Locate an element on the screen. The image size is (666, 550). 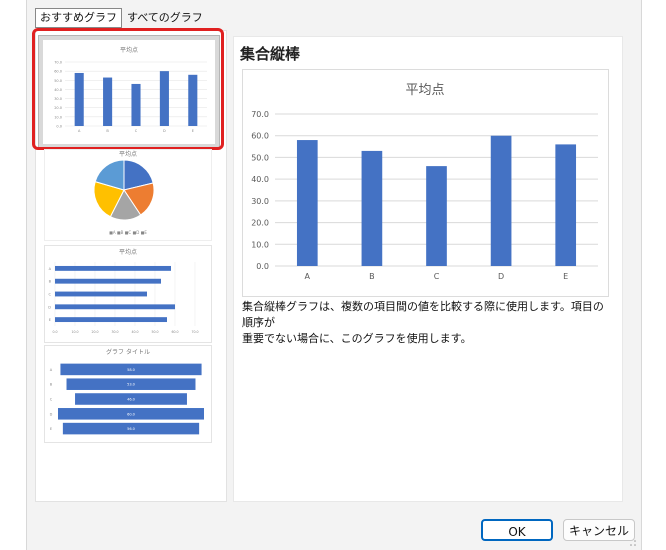
thumbnail-bar: 平均点 0.0 10.0 20.0 30.0 40.0 50.0 60.0 70.0 A B C D E is located at coordinates (128, 294).